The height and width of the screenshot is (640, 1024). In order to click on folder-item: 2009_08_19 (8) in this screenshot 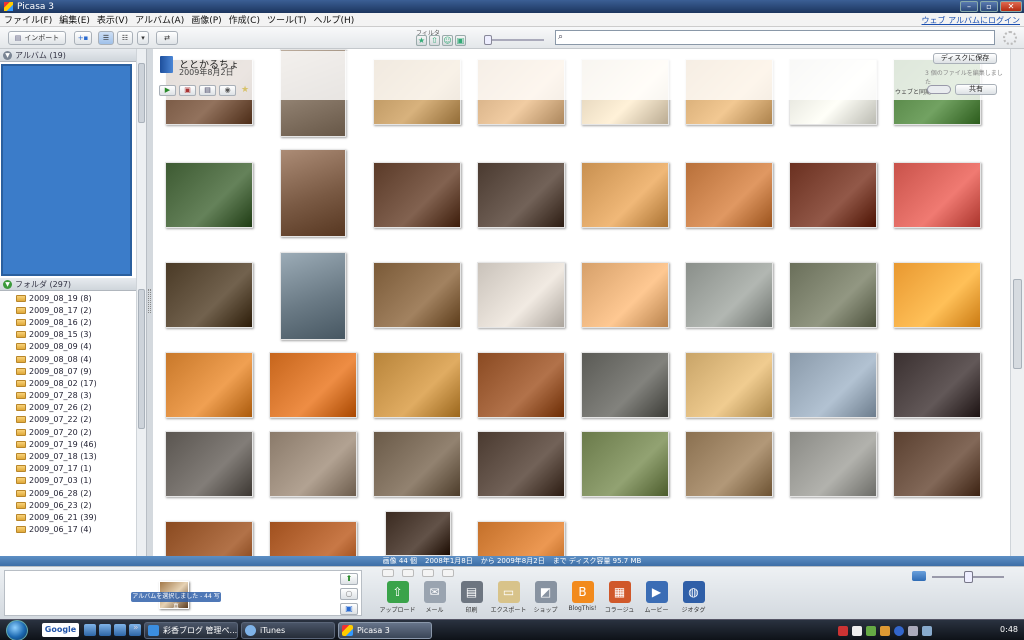, I will do `click(68, 298)`.